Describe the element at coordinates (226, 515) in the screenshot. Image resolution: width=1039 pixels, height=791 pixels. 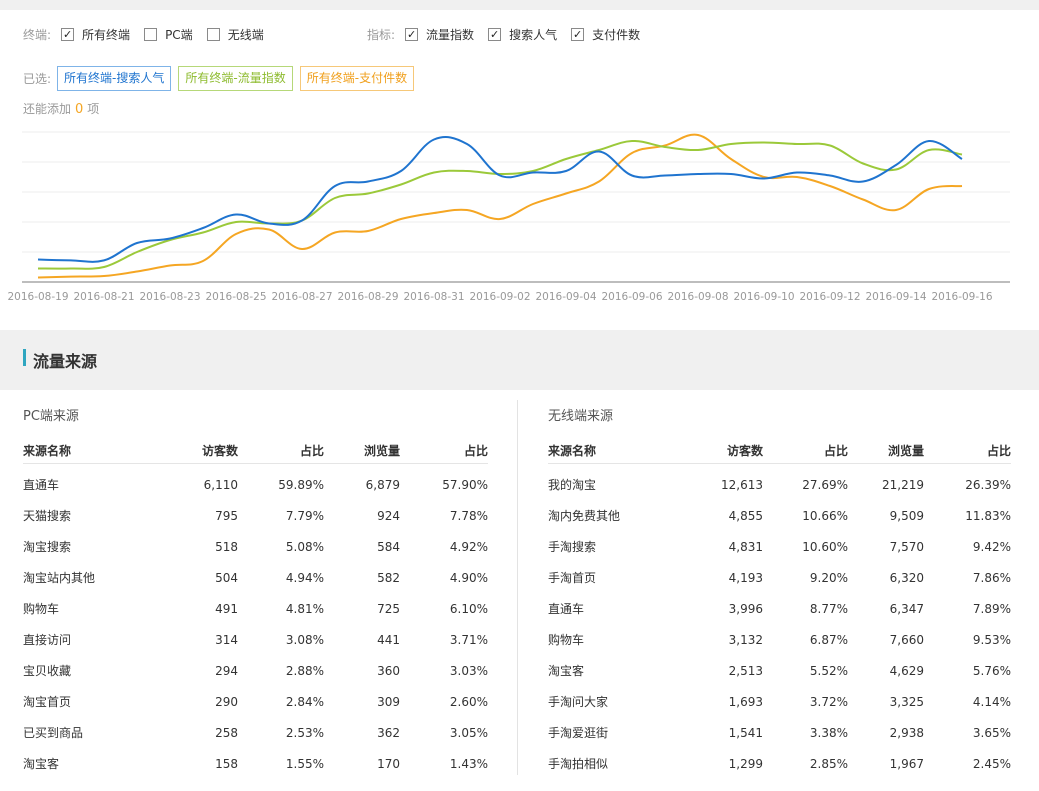
I see `cell-visitors: 795` at that location.